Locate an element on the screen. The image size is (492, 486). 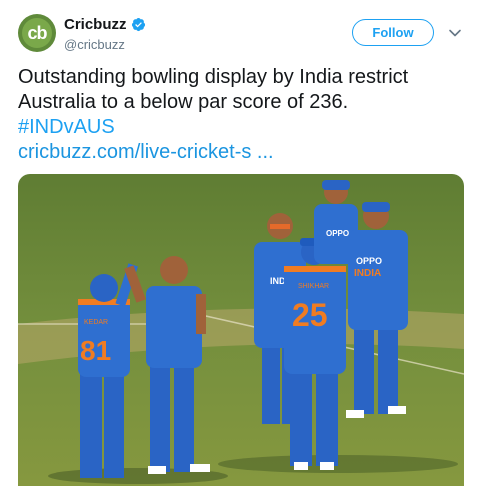
user-handle: @cricbuzz is located at coordinates (94, 44).